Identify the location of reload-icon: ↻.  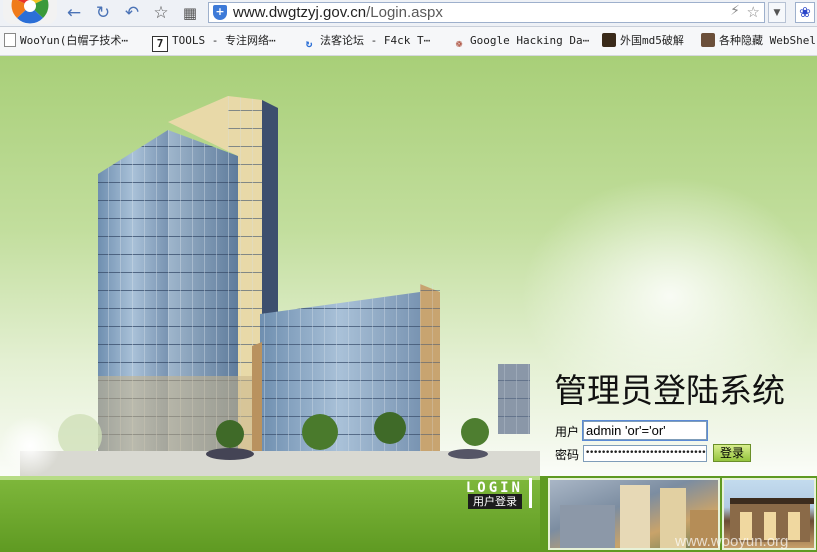
(103, 13).